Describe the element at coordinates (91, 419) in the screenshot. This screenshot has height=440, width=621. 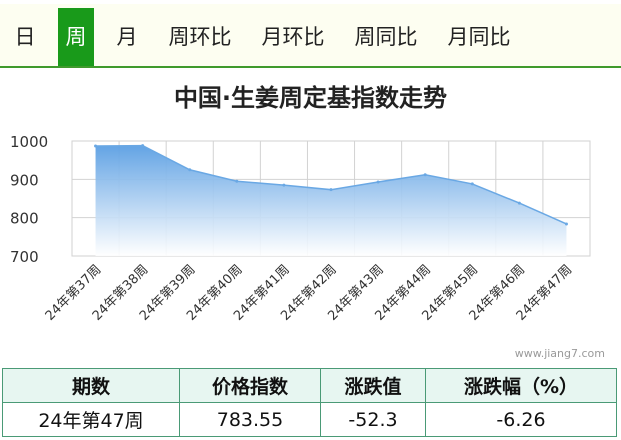
I see `cell-period: 24年第47周` at that location.